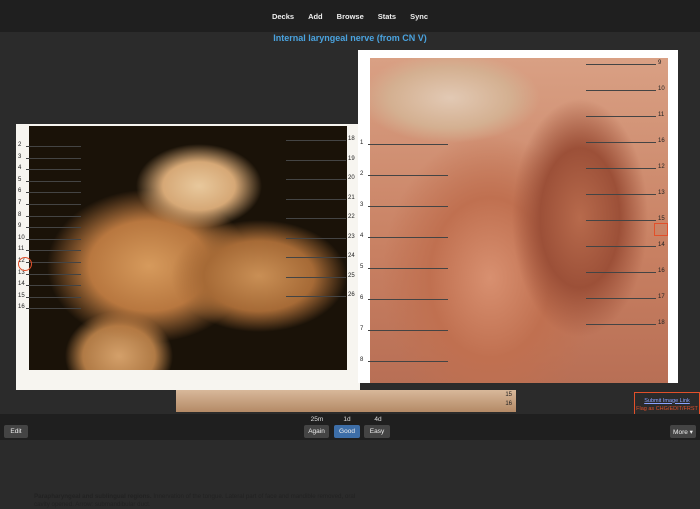 The image size is (700, 509). Describe the element at coordinates (16, 431) in the screenshot. I see `edit-button: Edit` at that location.